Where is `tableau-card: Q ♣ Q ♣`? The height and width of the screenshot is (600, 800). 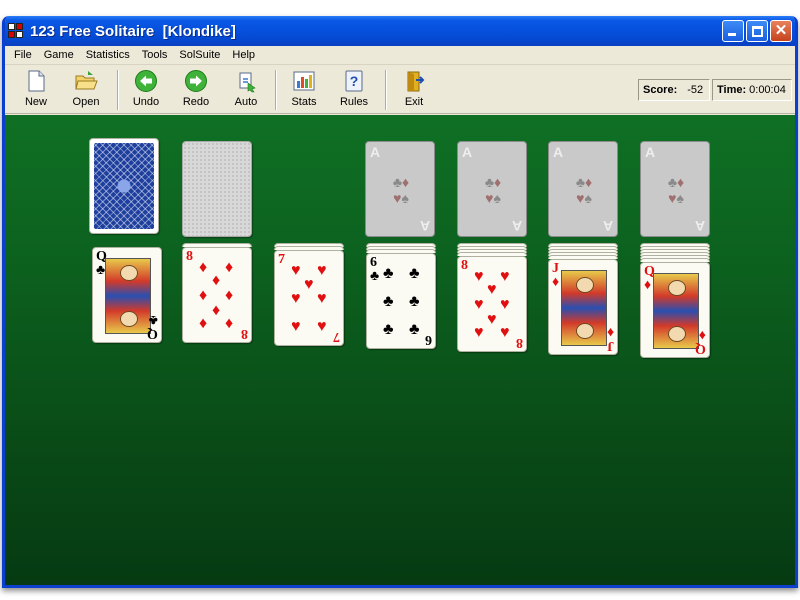 tableau-card: Q ♣ Q ♣ is located at coordinates (127, 295).